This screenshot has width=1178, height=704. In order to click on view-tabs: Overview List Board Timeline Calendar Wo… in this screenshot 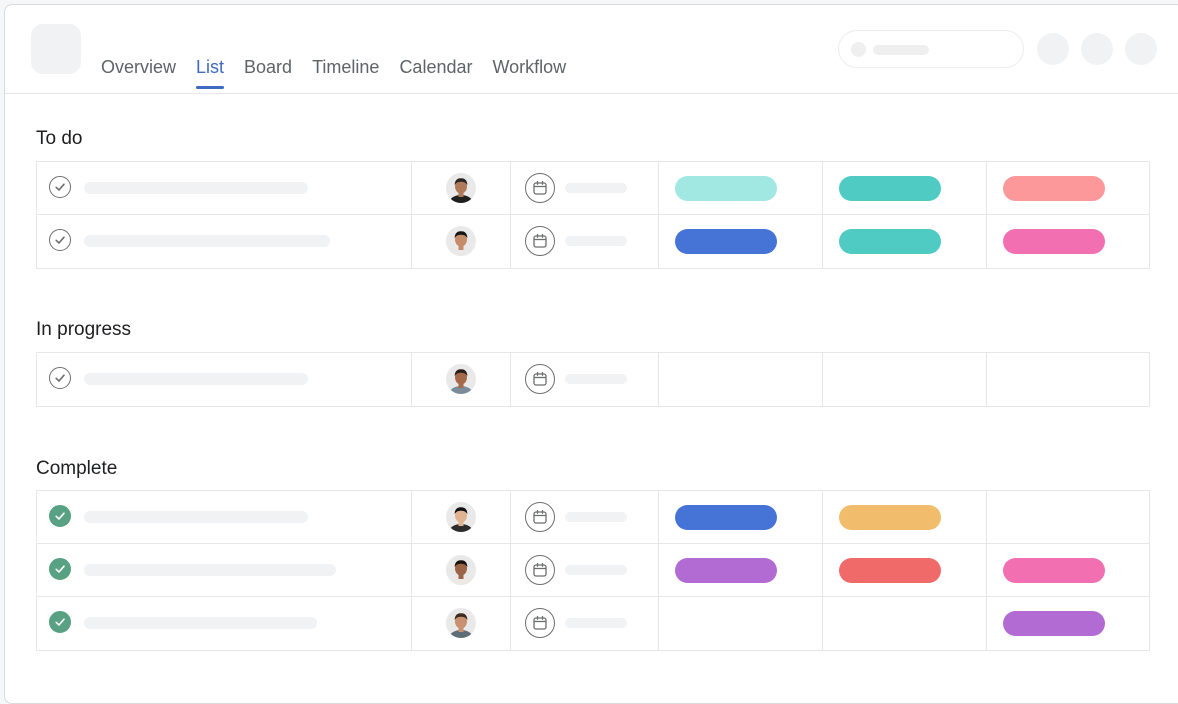, I will do `click(343, 73)`.